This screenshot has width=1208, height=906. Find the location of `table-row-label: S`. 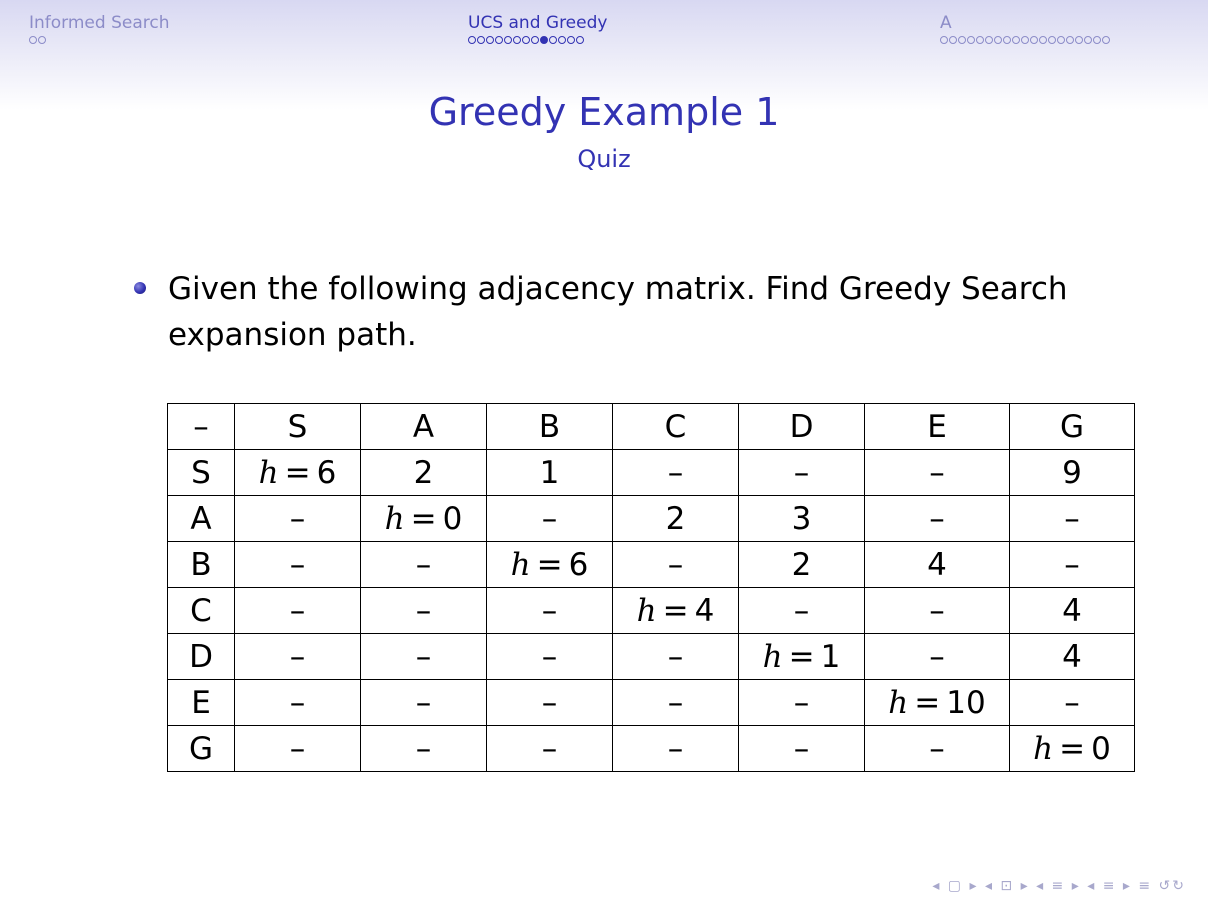

table-row-label: S is located at coordinates (201, 472).